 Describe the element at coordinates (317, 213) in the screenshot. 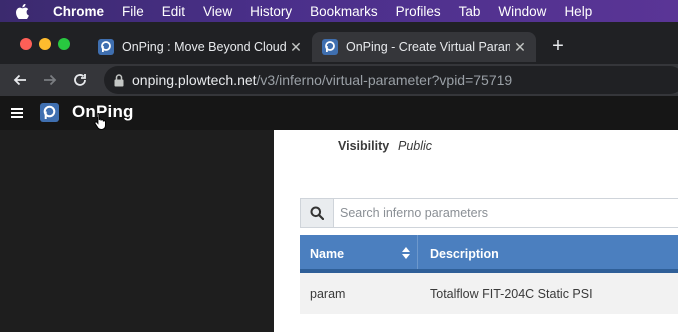

I see `search-icon` at that location.